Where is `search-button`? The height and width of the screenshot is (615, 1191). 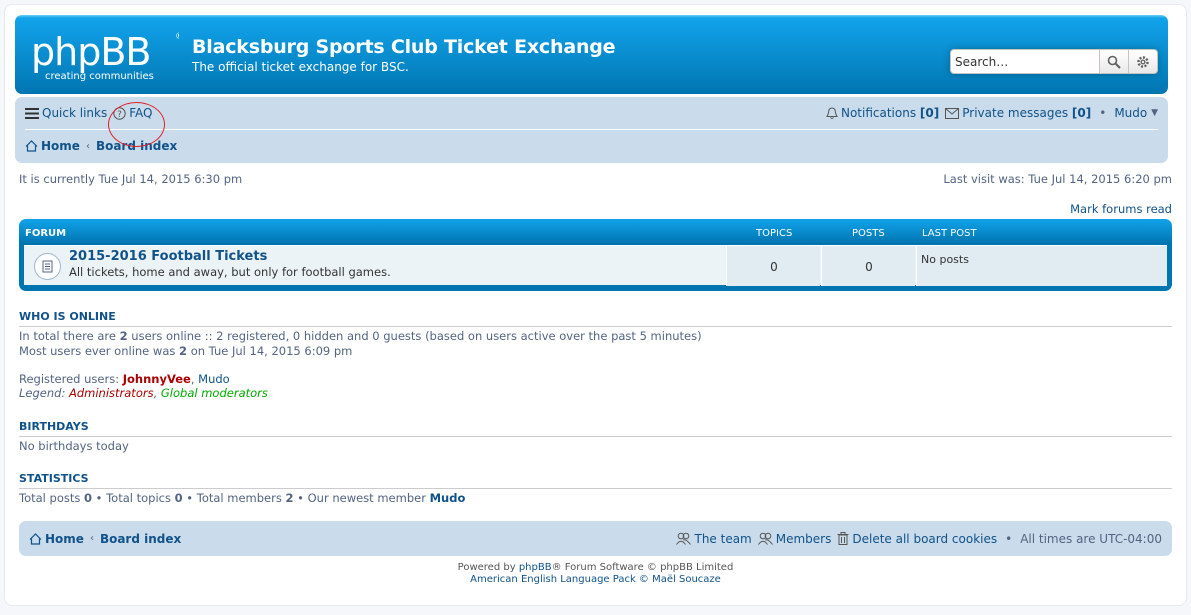 search-button is located at coordinates (1114, 61).